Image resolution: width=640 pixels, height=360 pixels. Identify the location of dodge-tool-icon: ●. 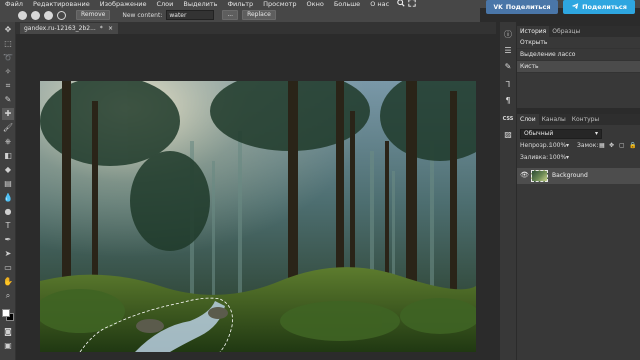
(8, 212).